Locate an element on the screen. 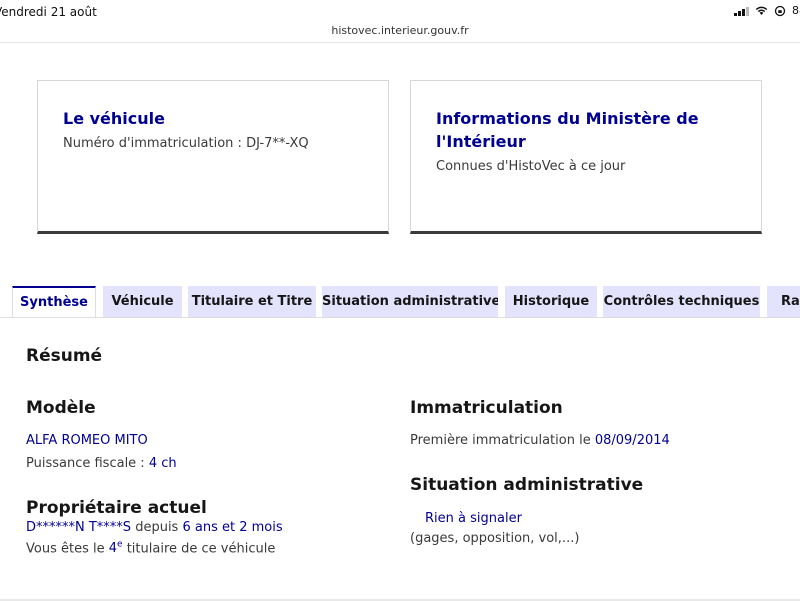 The image size is (800, 601). card-title: Informations du Ministère de l'Intérieur is located at coordinates (567, 130).